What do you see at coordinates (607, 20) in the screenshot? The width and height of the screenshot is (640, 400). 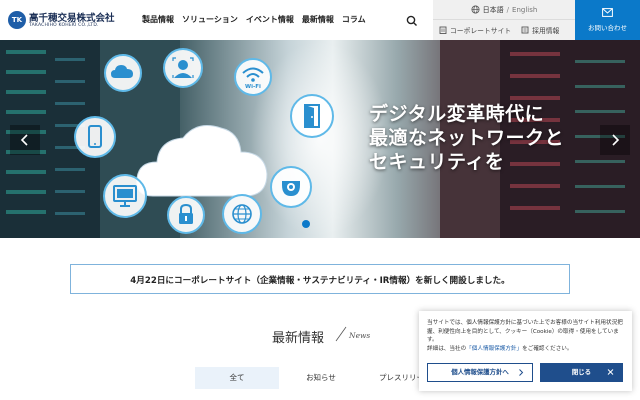 I see `contact-button: お問い合わせ` at bounding box center [607, 20].